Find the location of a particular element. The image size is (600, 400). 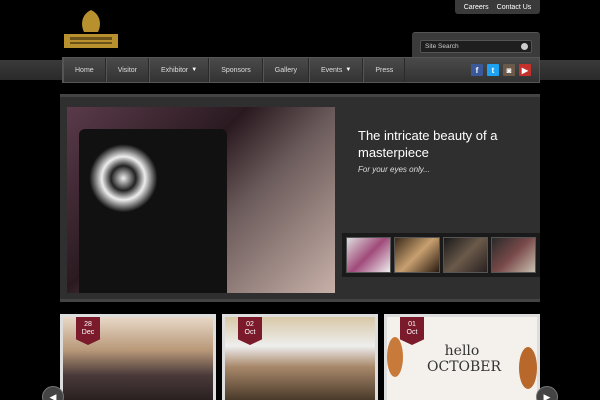

nav-item-press: Press is located at coordinates (384, 70).